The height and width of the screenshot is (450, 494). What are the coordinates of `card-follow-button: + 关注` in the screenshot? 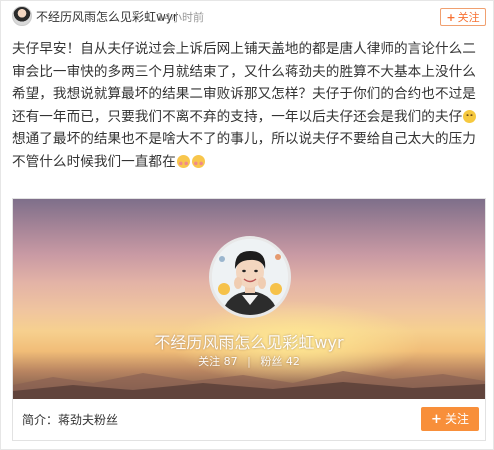 It's located at (450, 419).